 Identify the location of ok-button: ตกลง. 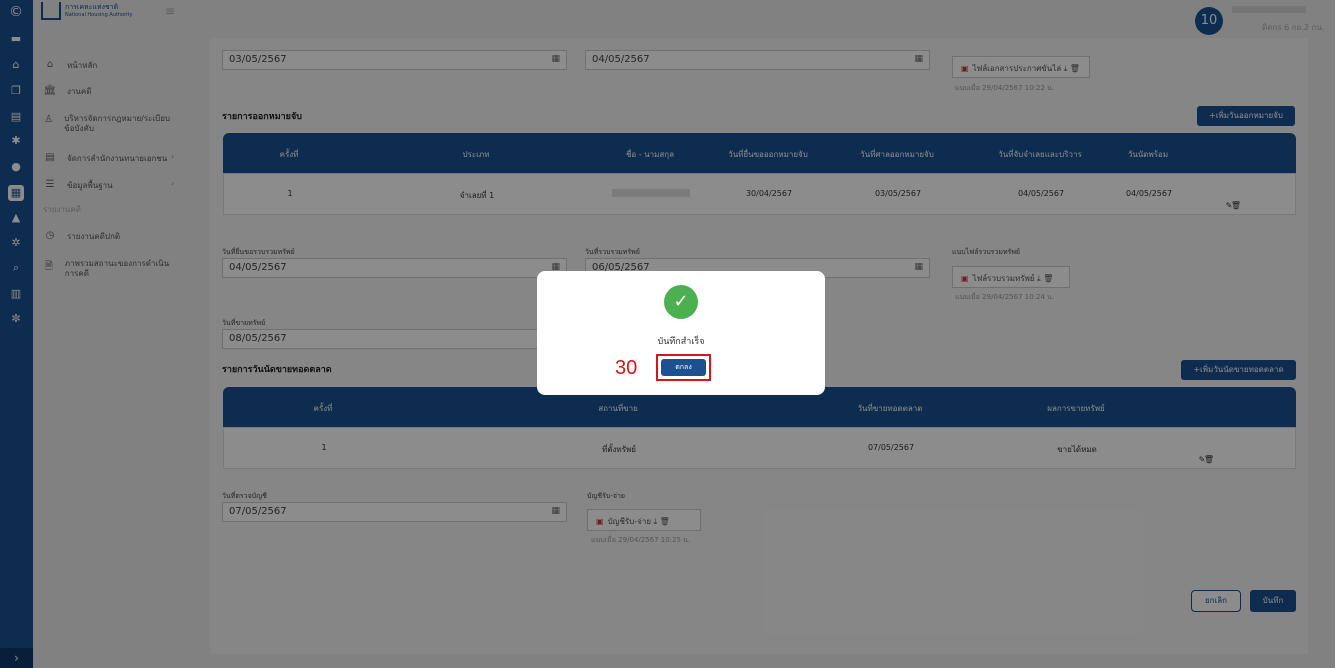
(683, 367).